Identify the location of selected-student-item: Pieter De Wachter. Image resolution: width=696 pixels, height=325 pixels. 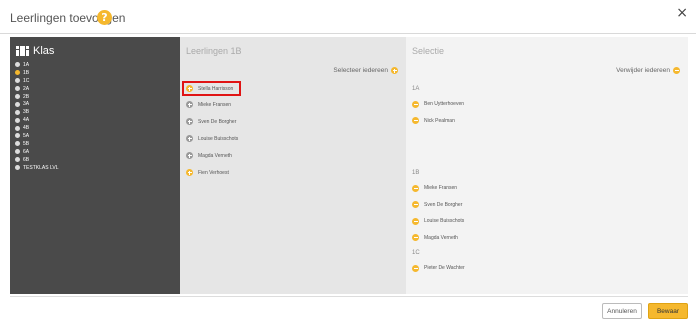
(438, 268).